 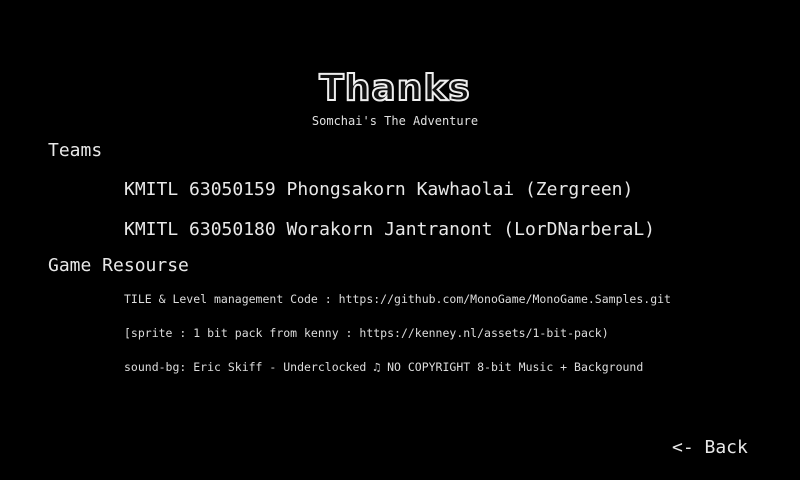 I want to click on page-title: Thanks, so click(x=394, y=88).